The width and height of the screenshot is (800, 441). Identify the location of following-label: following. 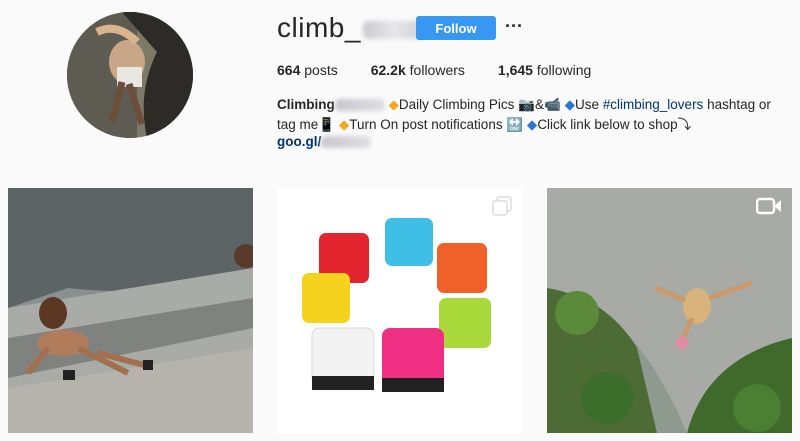
(564, 70).